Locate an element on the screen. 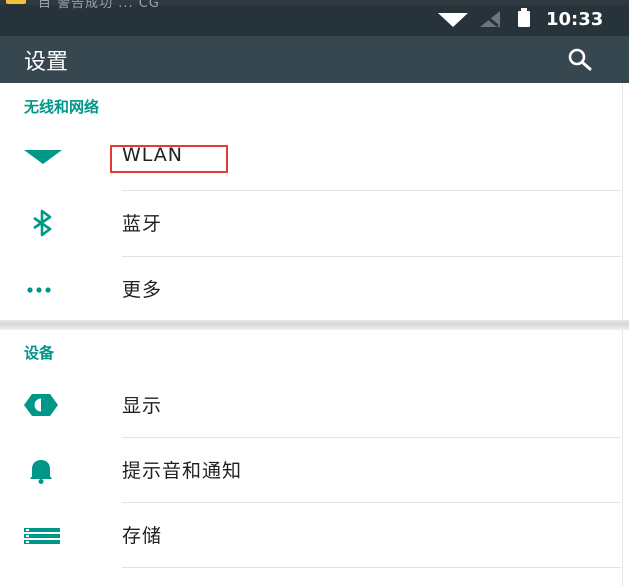 The width and height of the screenshot is (629, 586). divider is located at coordinates (371, 567).